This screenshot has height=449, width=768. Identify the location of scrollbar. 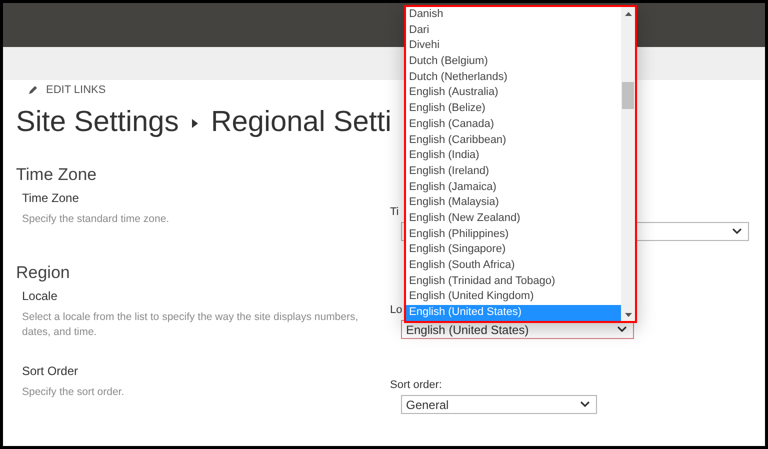
(628, 164).